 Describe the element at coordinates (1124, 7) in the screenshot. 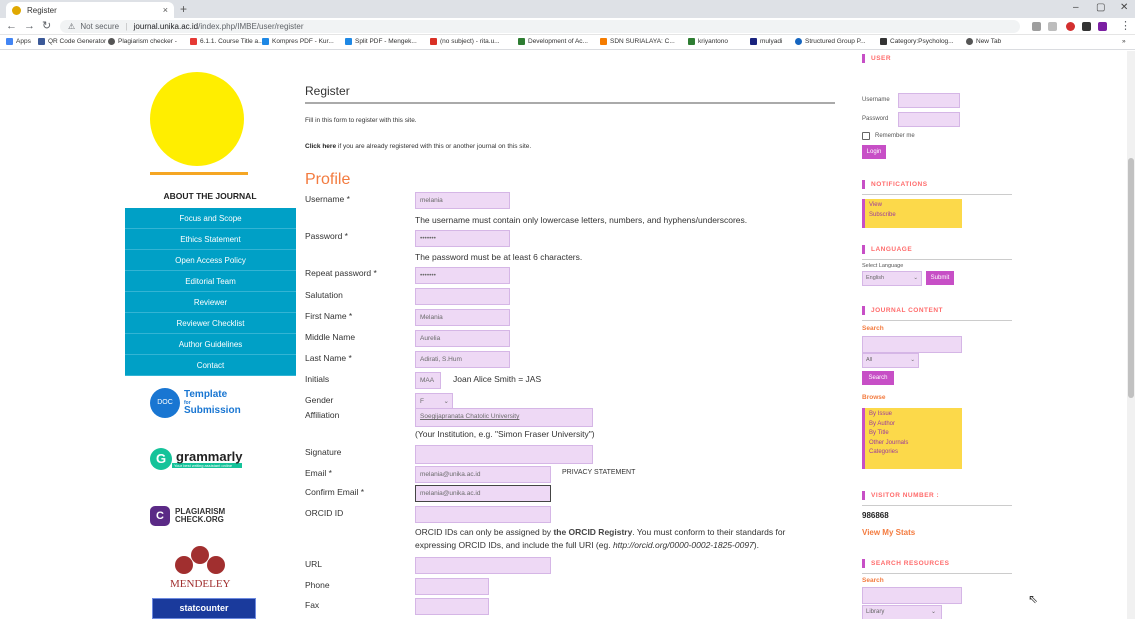

I see `close-window-icon: ✕` at that location.